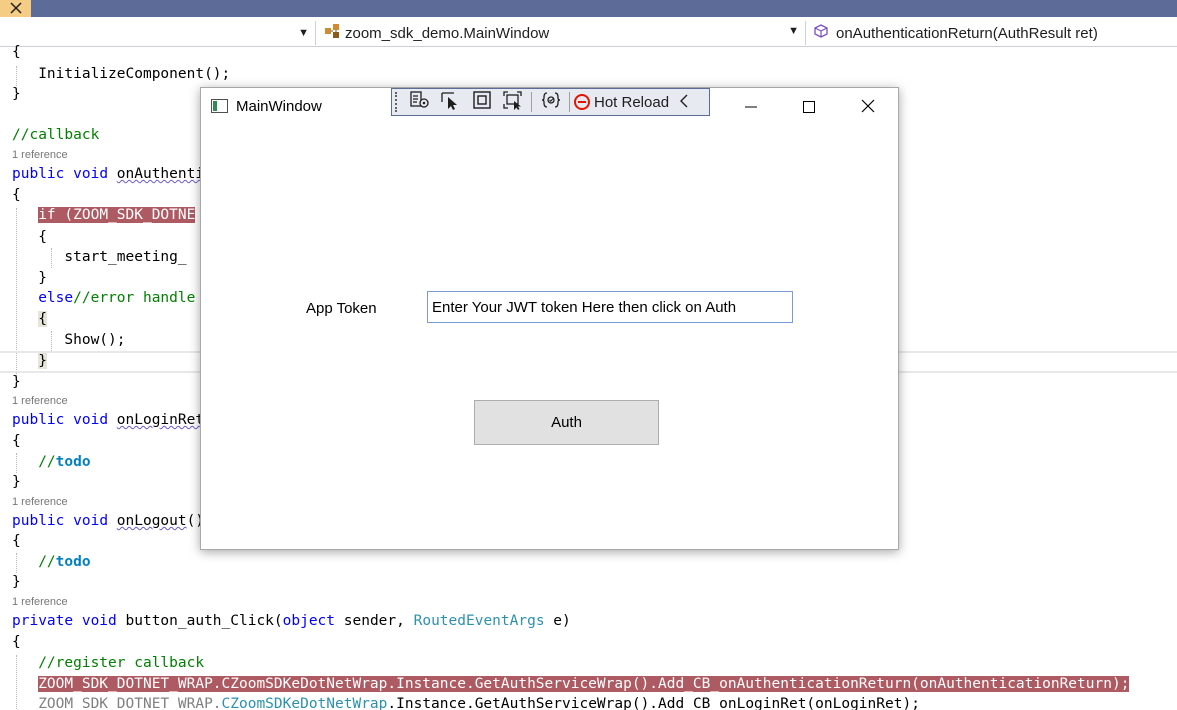 The image size is (1177, 710). I want to click on code-line: Show();, so click(95, 340).